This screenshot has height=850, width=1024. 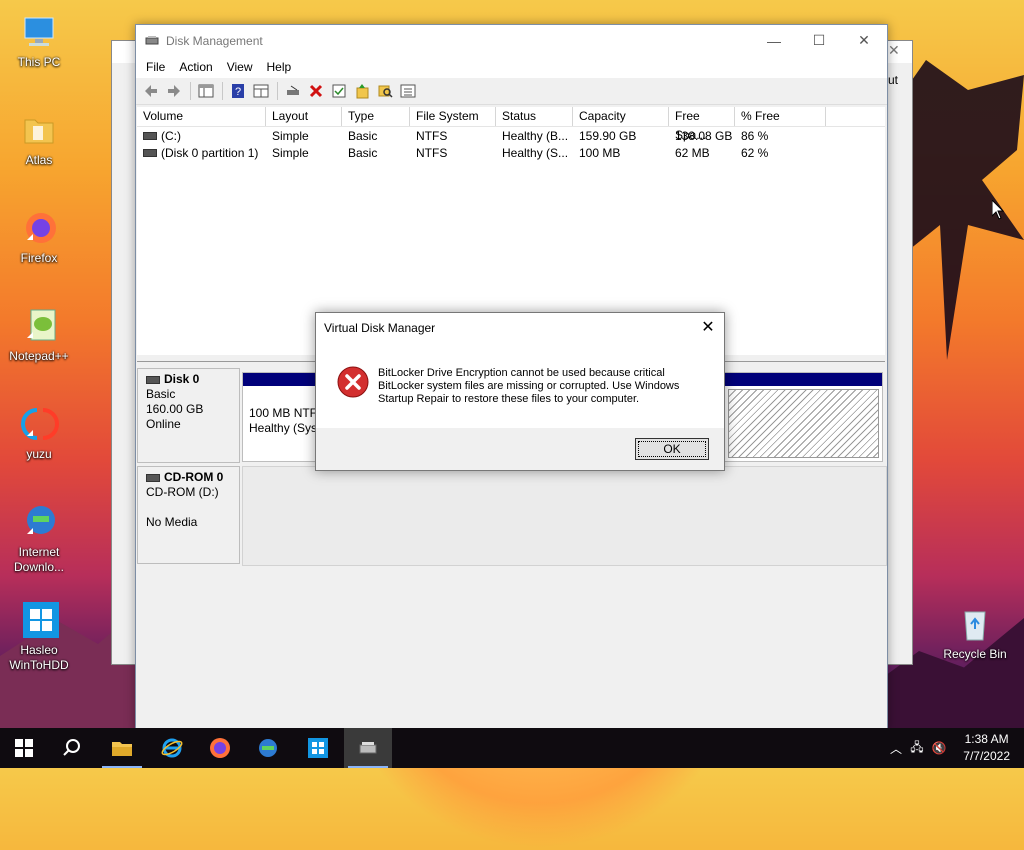 What do you see at coordinates (24, 748) in the screenshot?
I see `start-button` at bounding box center [24, 748].